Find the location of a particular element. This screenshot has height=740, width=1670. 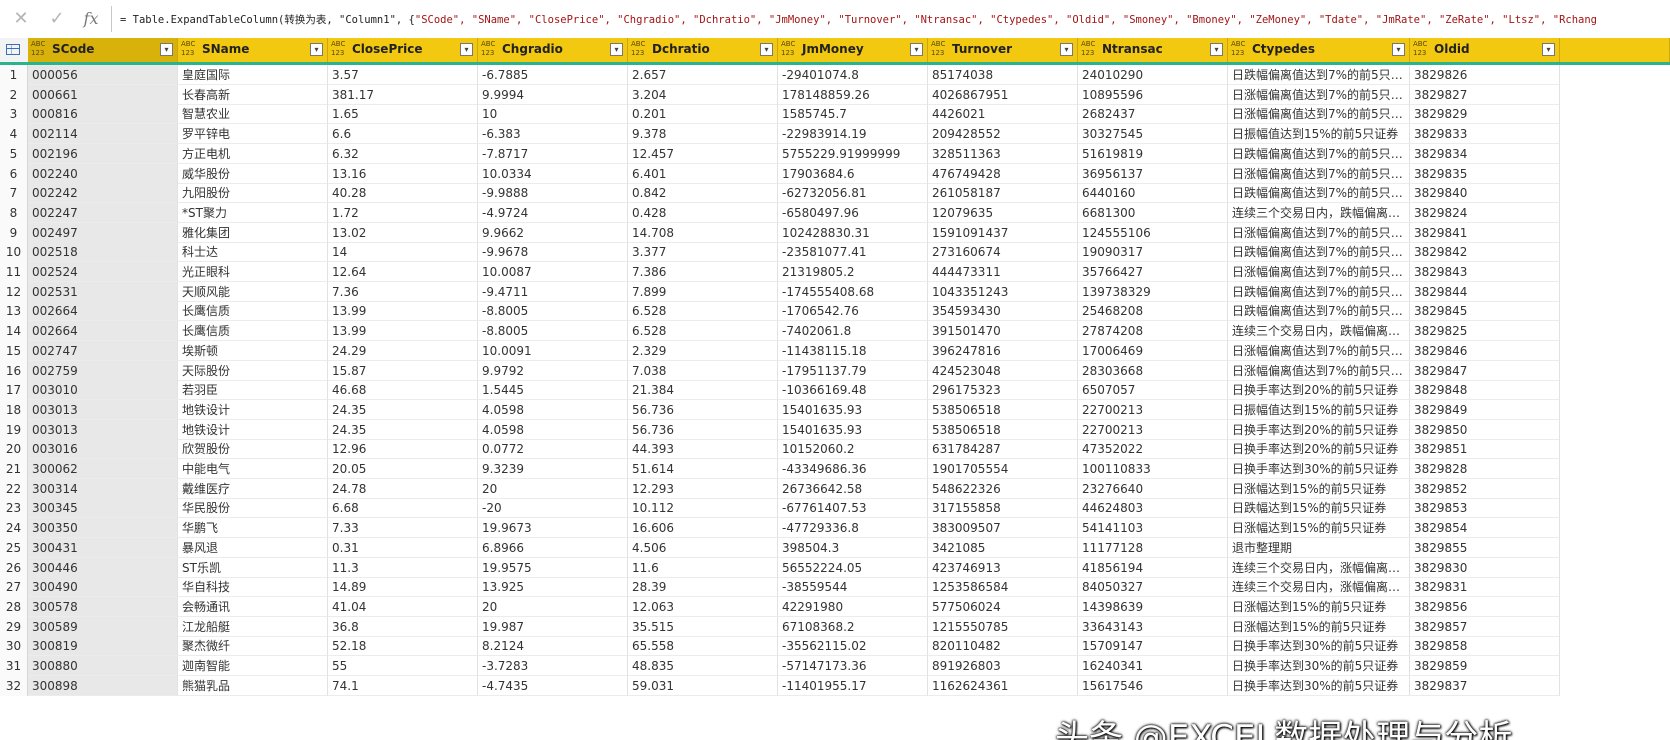

cell-dchratio: 9.378 is located at coordinates (703, 134).